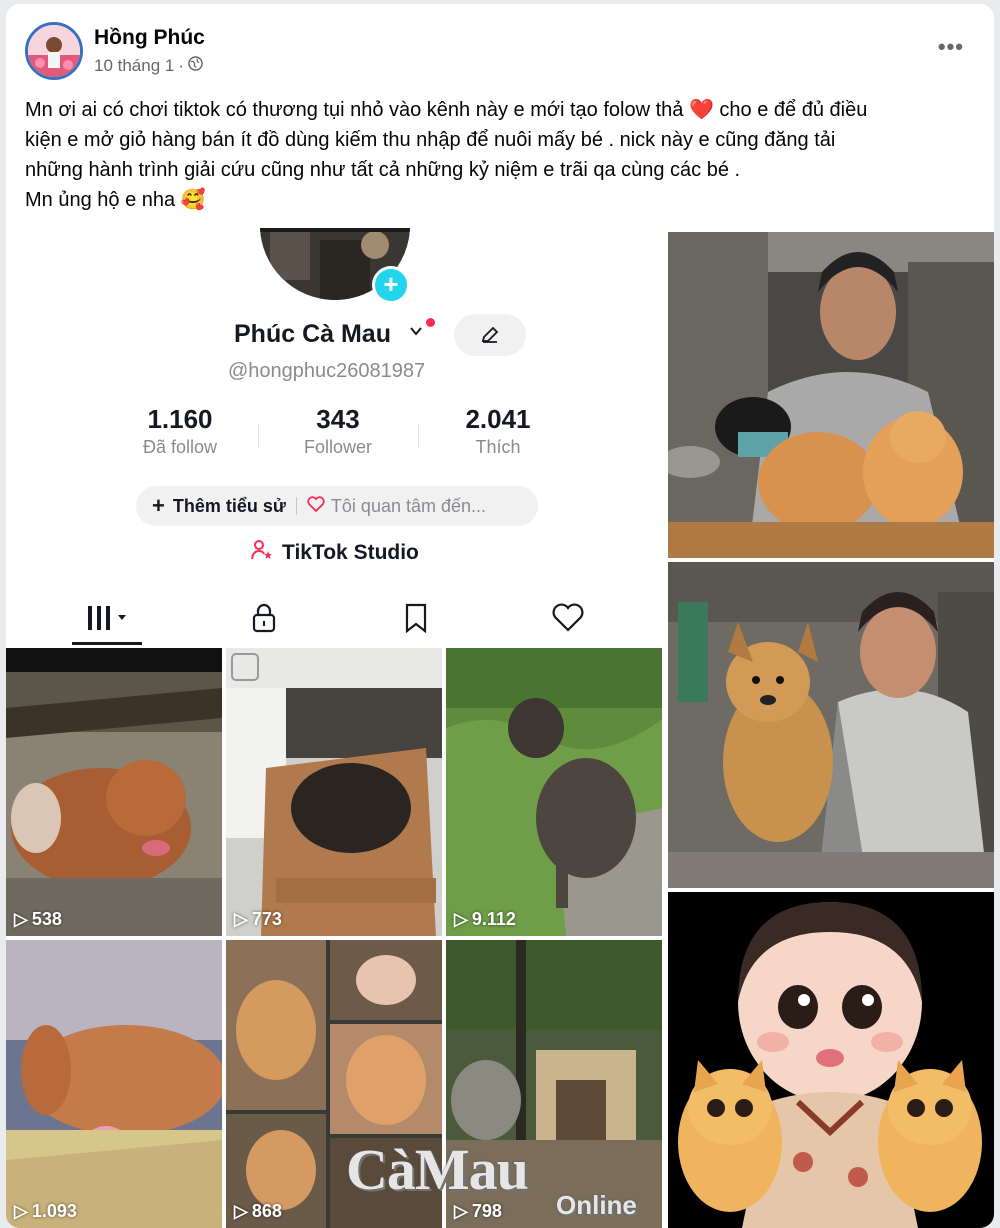  I want to click on view-count: ▷ 773, so click(258, 919).